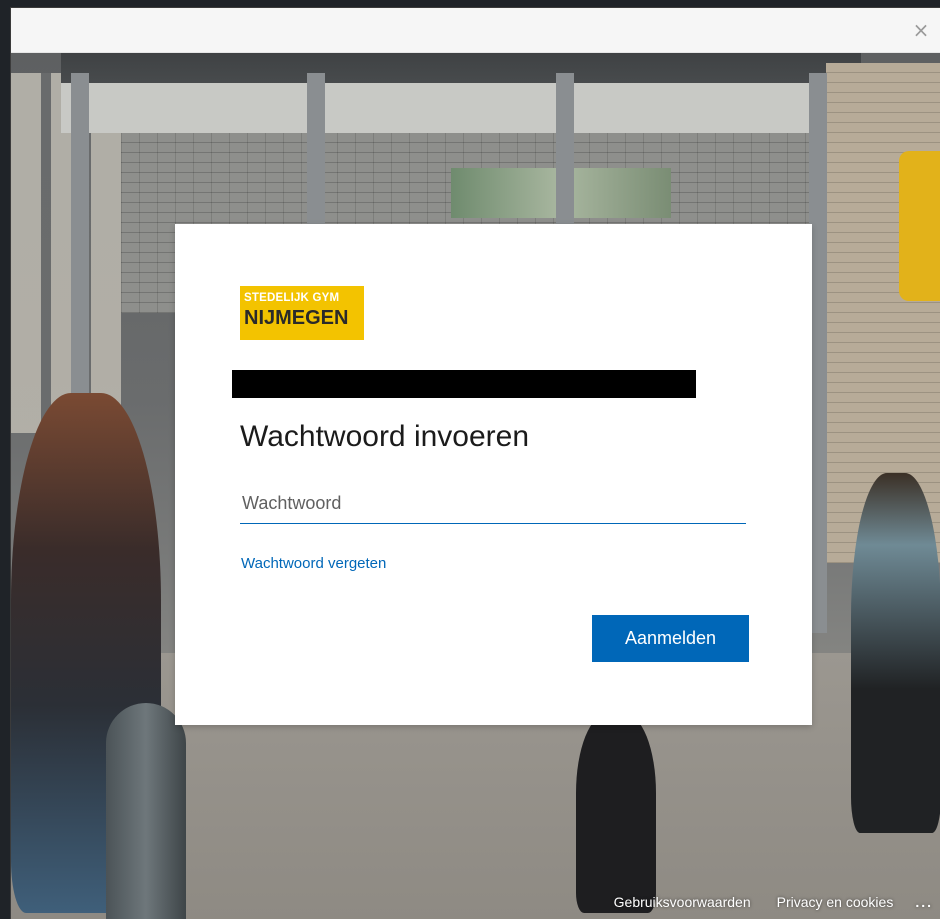 The width and height of the screenshot is (940, 919). I want to click on terms-link: Gebruiksvoorwaarden, so click(682, 902).